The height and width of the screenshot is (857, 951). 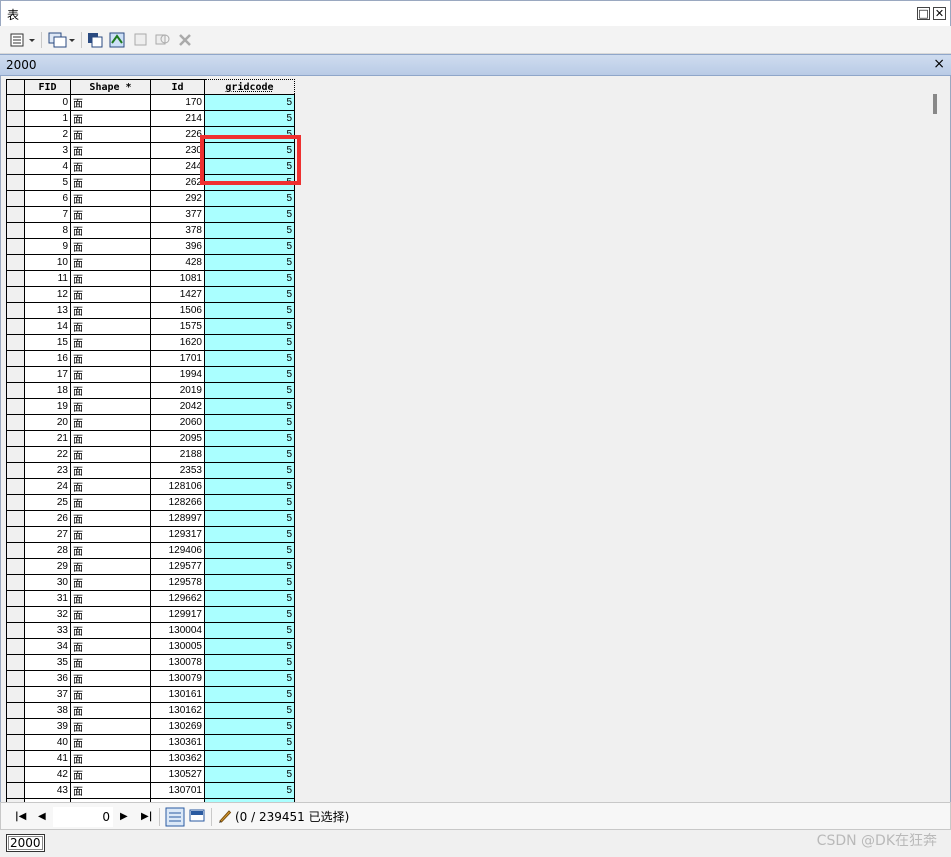 I want to click on column-header-gridcode: gridcode, so click(x=249, y=87).